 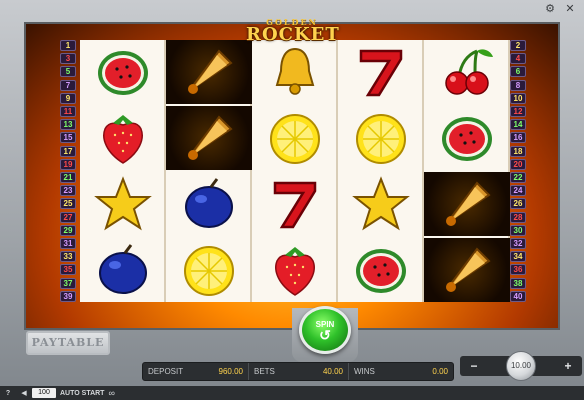 What do you see at coordinates (68, 45) in the screenshot?
I see `payline-number: 1` at bounding box center [68, 45].